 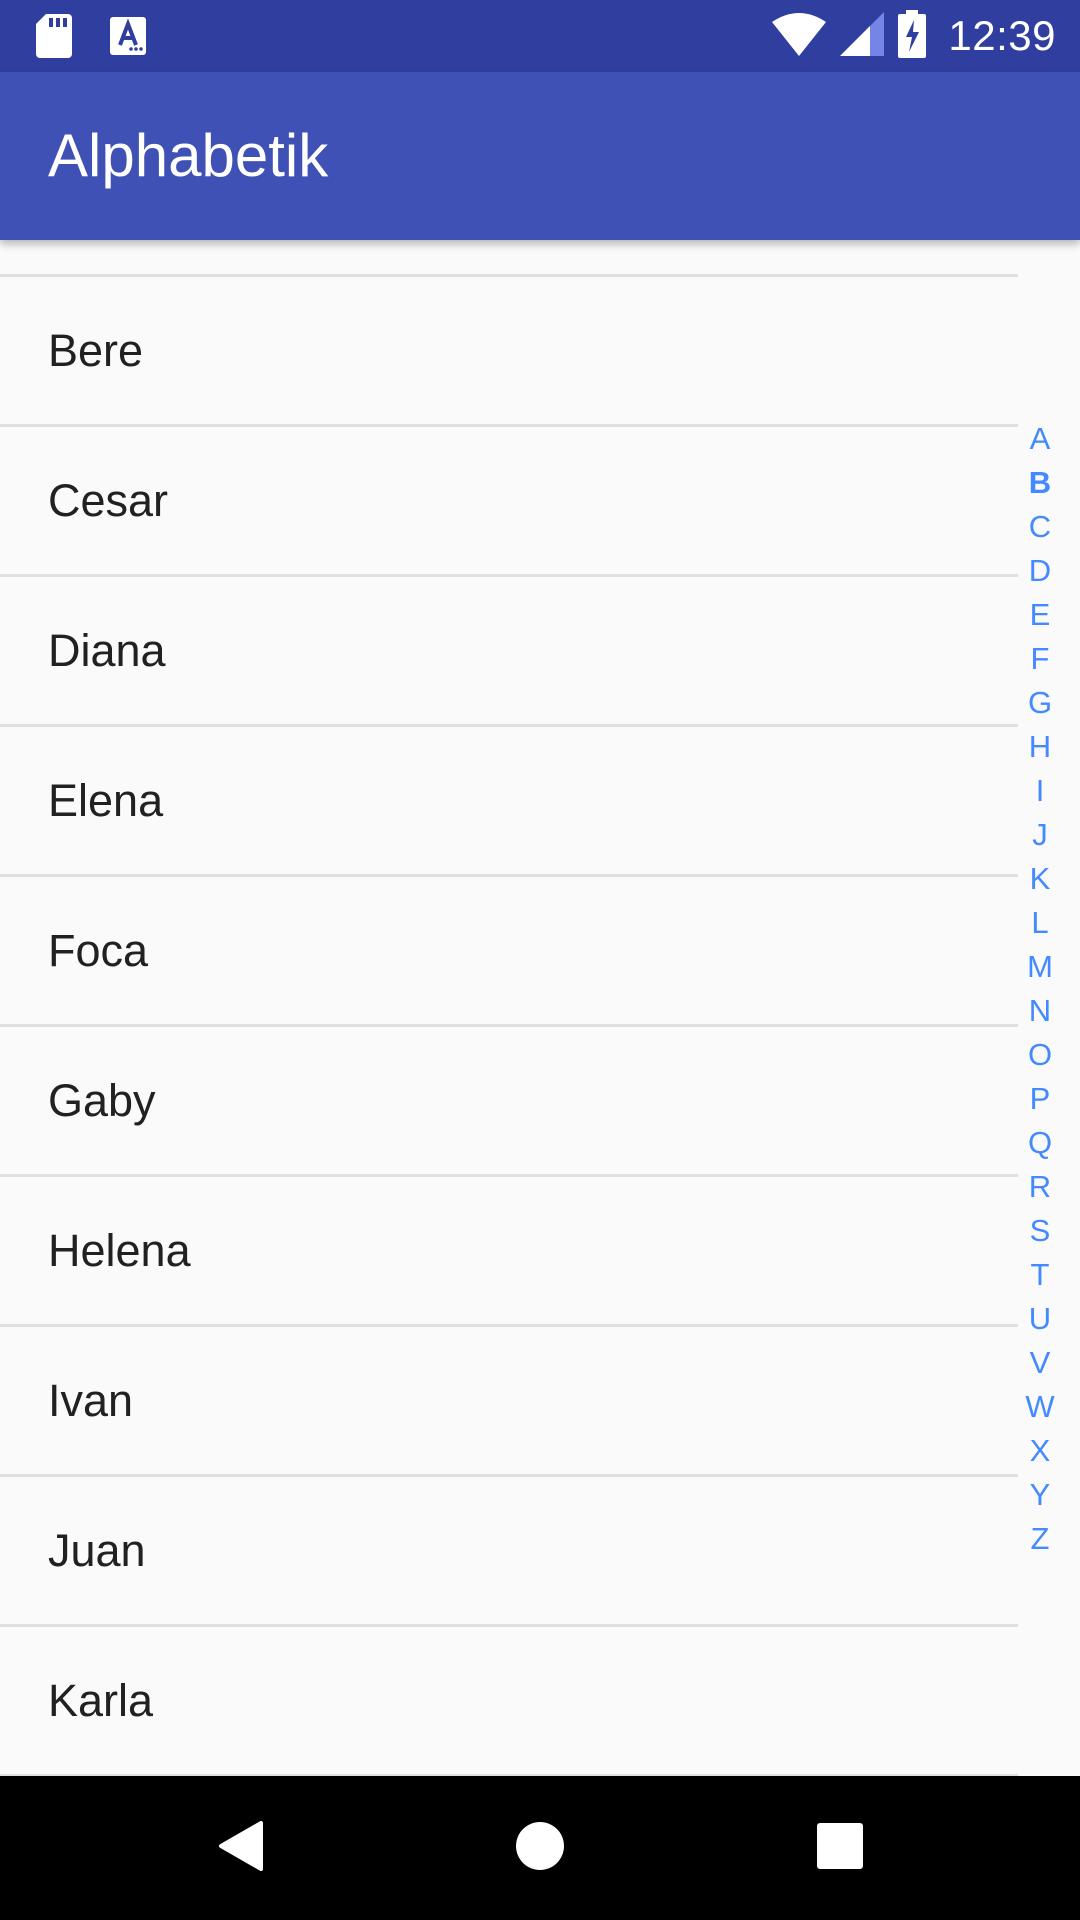 I want to click on navigation-bar, so click(x=540, y=1848).